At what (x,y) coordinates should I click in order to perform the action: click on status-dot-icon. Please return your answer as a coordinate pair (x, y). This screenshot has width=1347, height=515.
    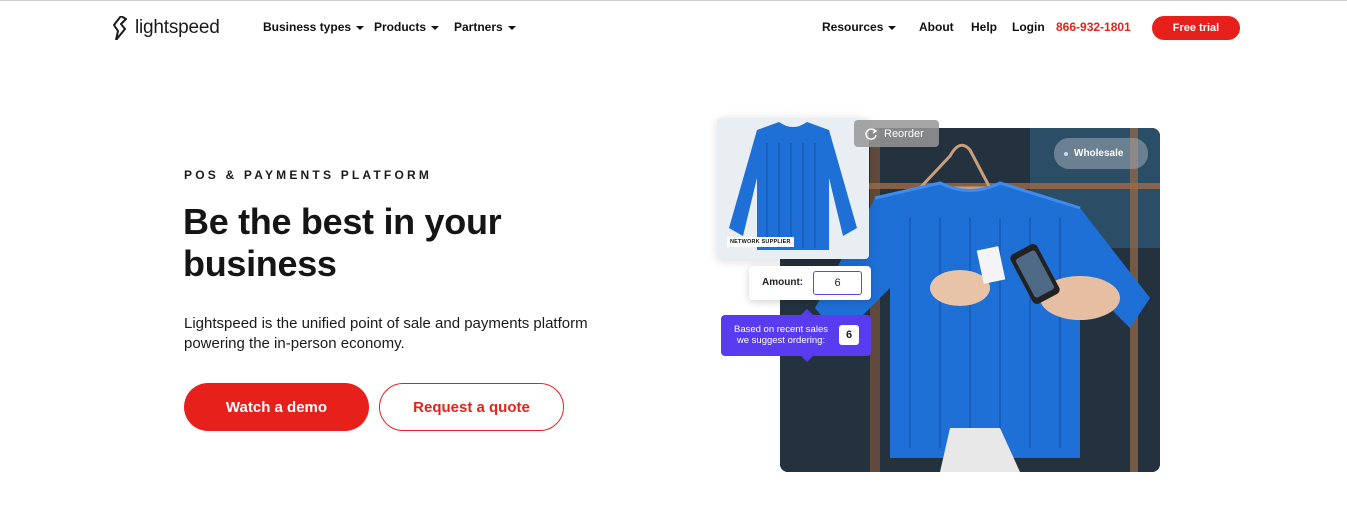
    Looking at the image, I should click on (1066, 153).